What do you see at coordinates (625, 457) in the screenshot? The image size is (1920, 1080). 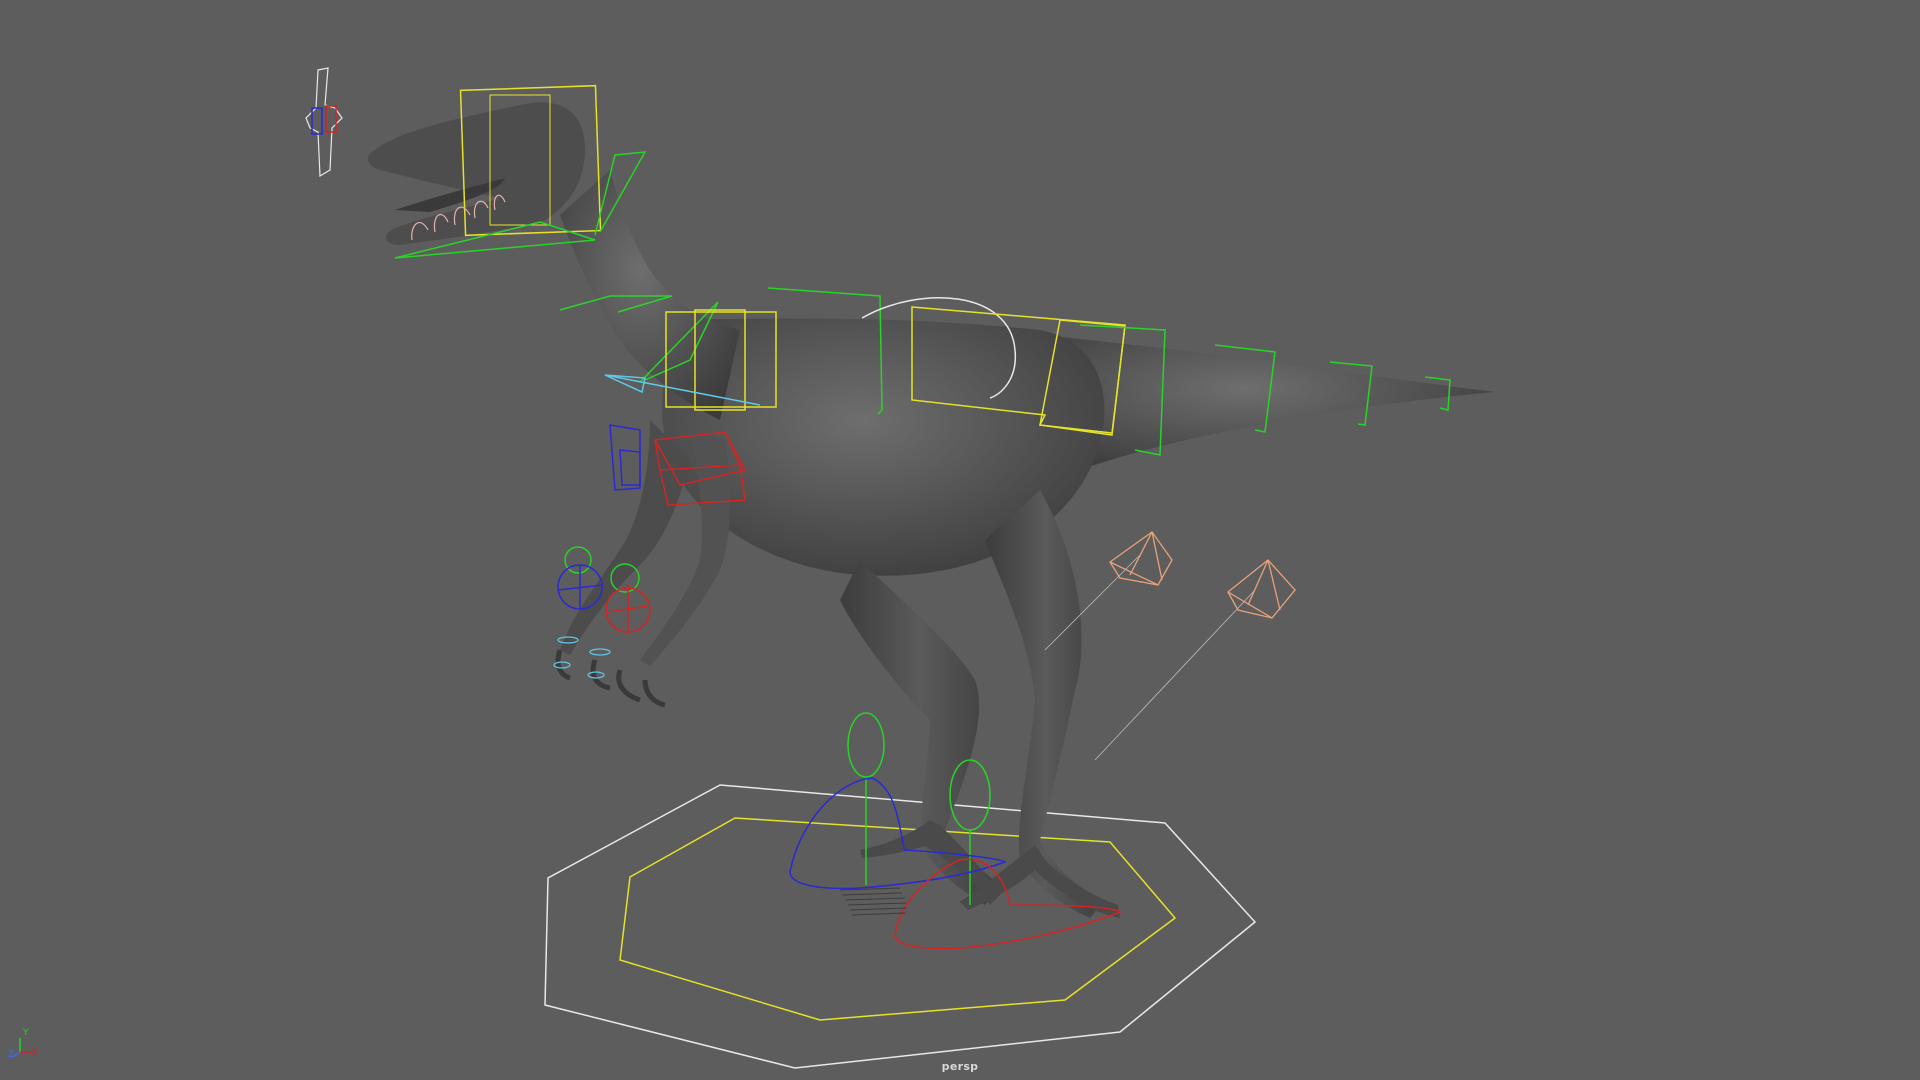 I see `shoulder-control-blue` at bounding box center [625, 457].